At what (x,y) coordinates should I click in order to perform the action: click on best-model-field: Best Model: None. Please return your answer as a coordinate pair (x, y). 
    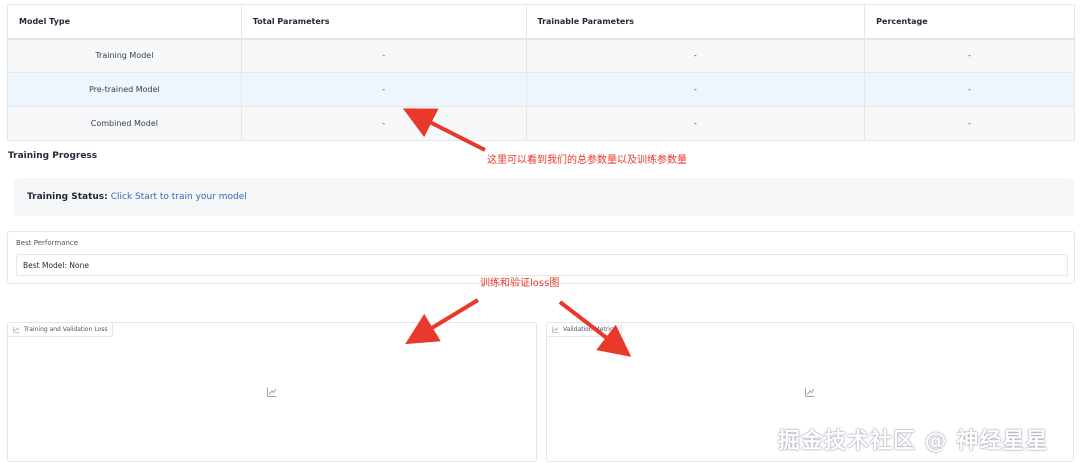
    Looking at the image, I should click on (542, 265).